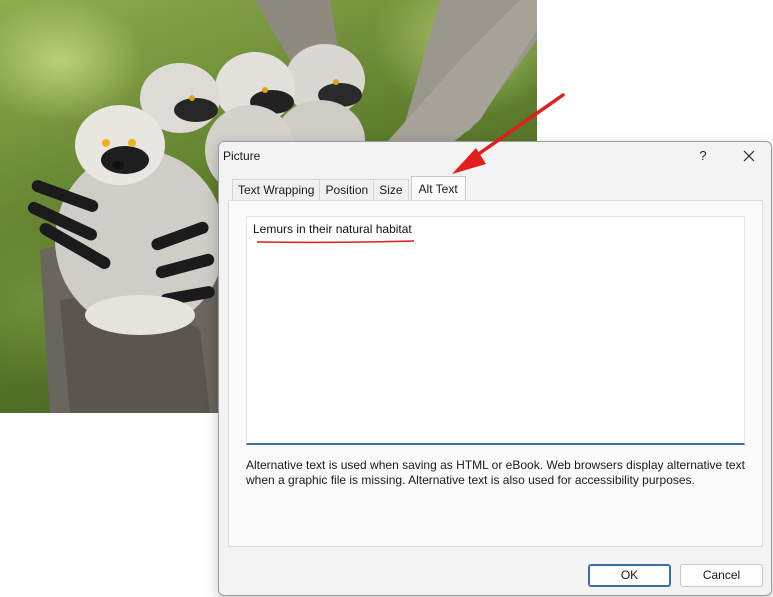  Describe the element at coordinates (391, 190) in the screenshot. I see `tab-size: Size` at that location.